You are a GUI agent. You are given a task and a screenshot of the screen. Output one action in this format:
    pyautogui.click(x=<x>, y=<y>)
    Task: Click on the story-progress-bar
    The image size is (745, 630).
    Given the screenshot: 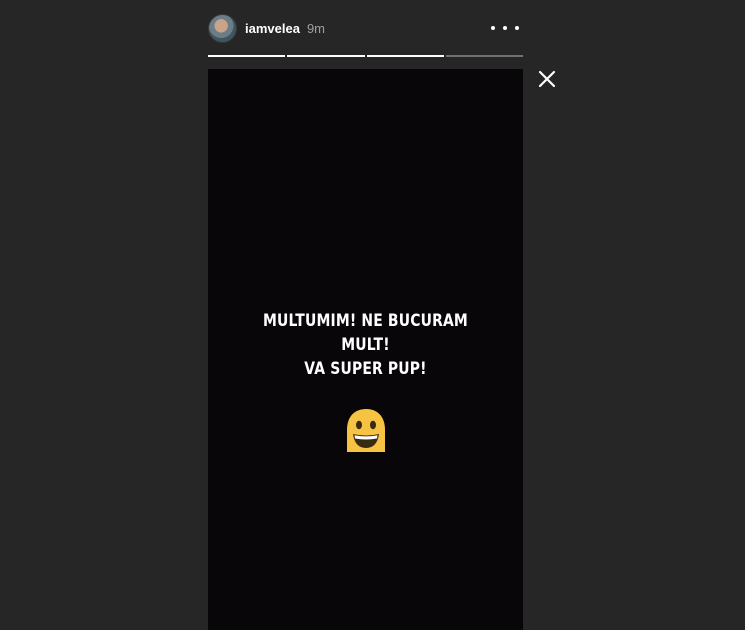 What is the action you would take?
    pyautogui.click(x=365, y=56)
    